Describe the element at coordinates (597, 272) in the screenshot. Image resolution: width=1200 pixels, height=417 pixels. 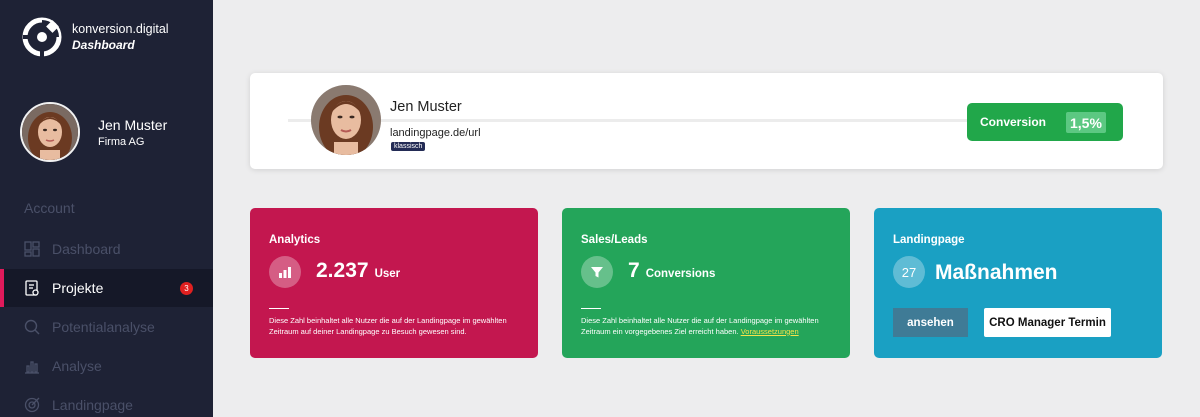
I see `funnel-icon` at that location.